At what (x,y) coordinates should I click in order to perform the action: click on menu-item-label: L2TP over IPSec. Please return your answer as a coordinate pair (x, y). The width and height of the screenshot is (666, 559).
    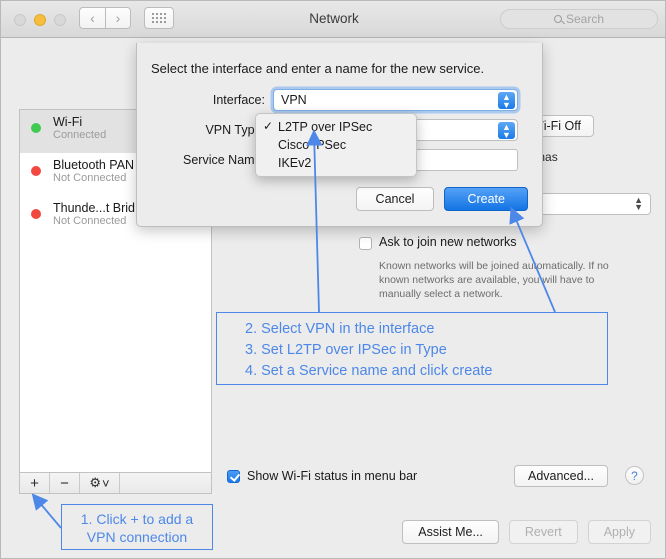
    Looking at the image, I should click on (325, 127).